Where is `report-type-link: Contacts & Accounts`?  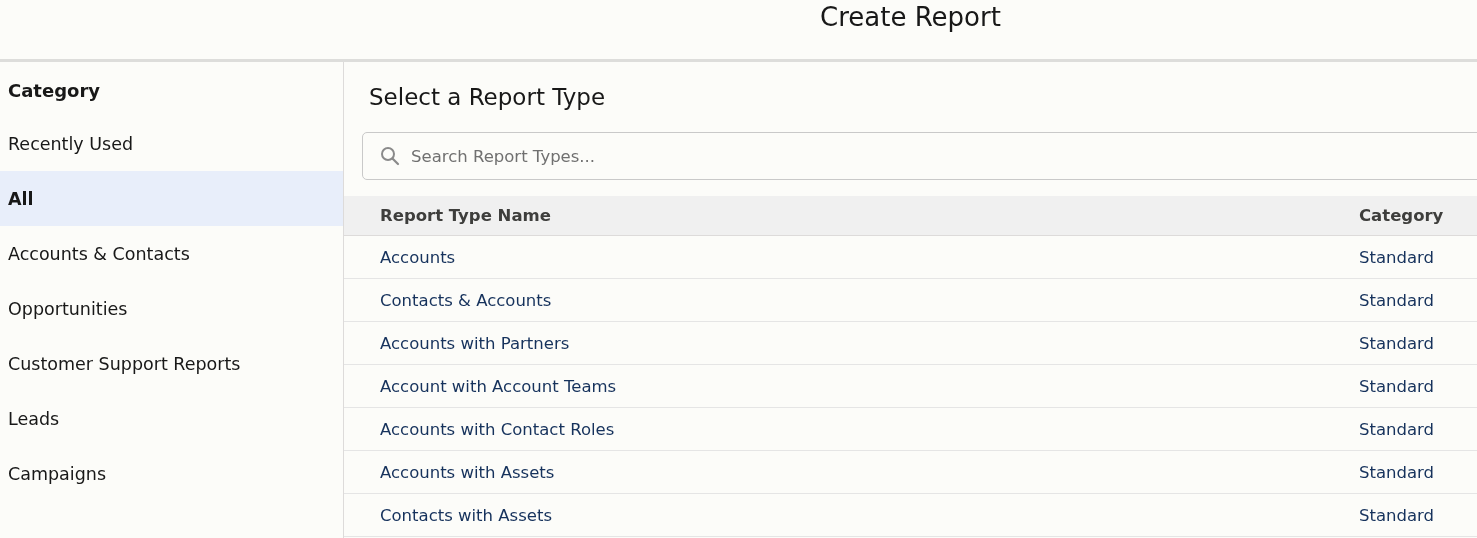 report-type-link: Contacts & Accounts is located at coordinates (466, 300).